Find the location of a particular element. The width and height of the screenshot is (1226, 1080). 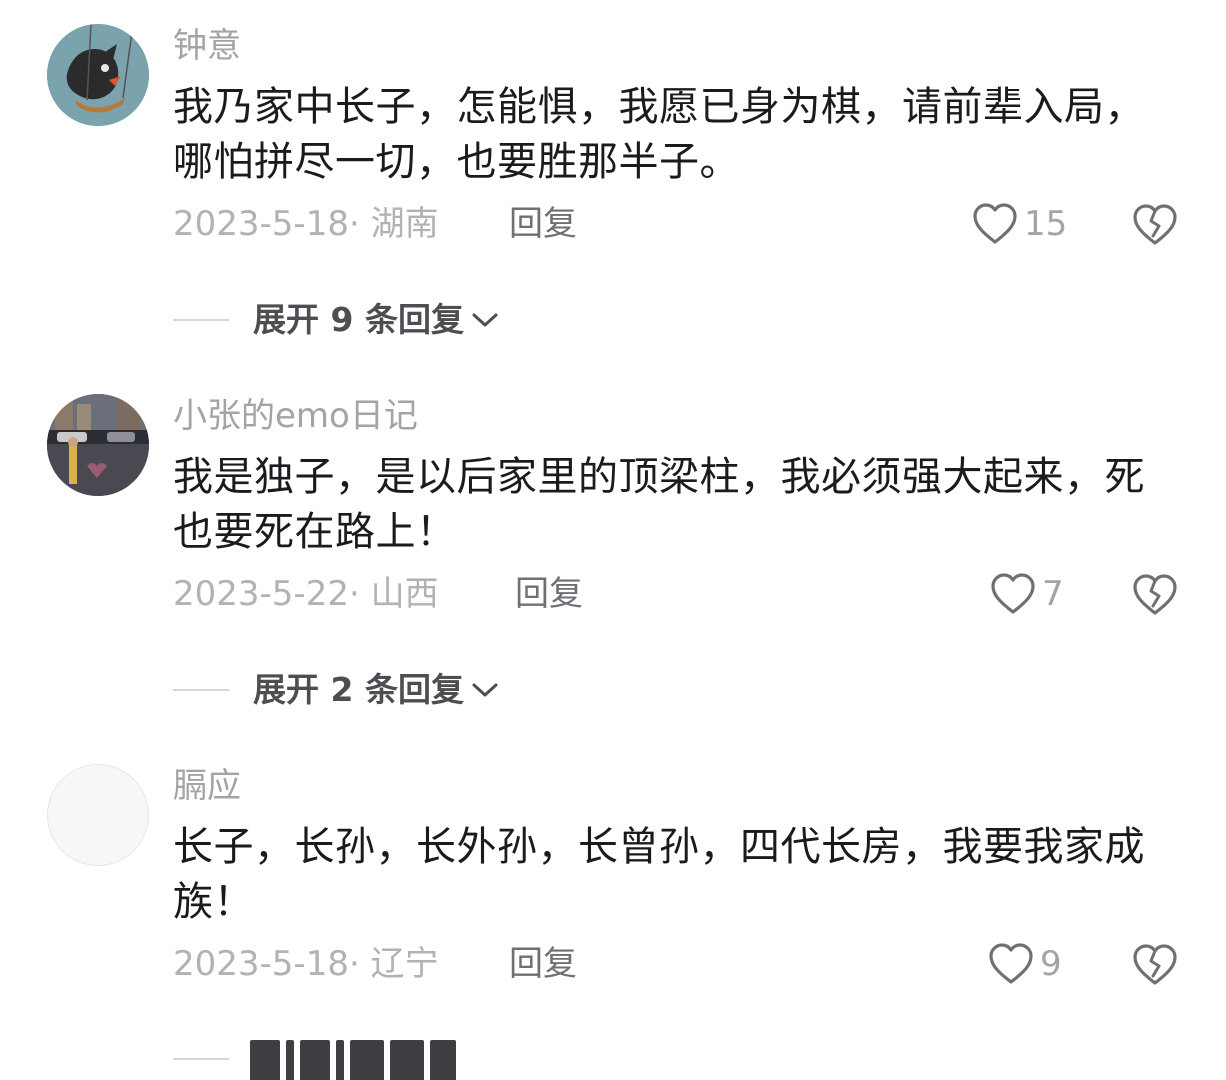

comment-meta: 2023-5-18· 湖南 回复 is located at coordinates (375, 224).